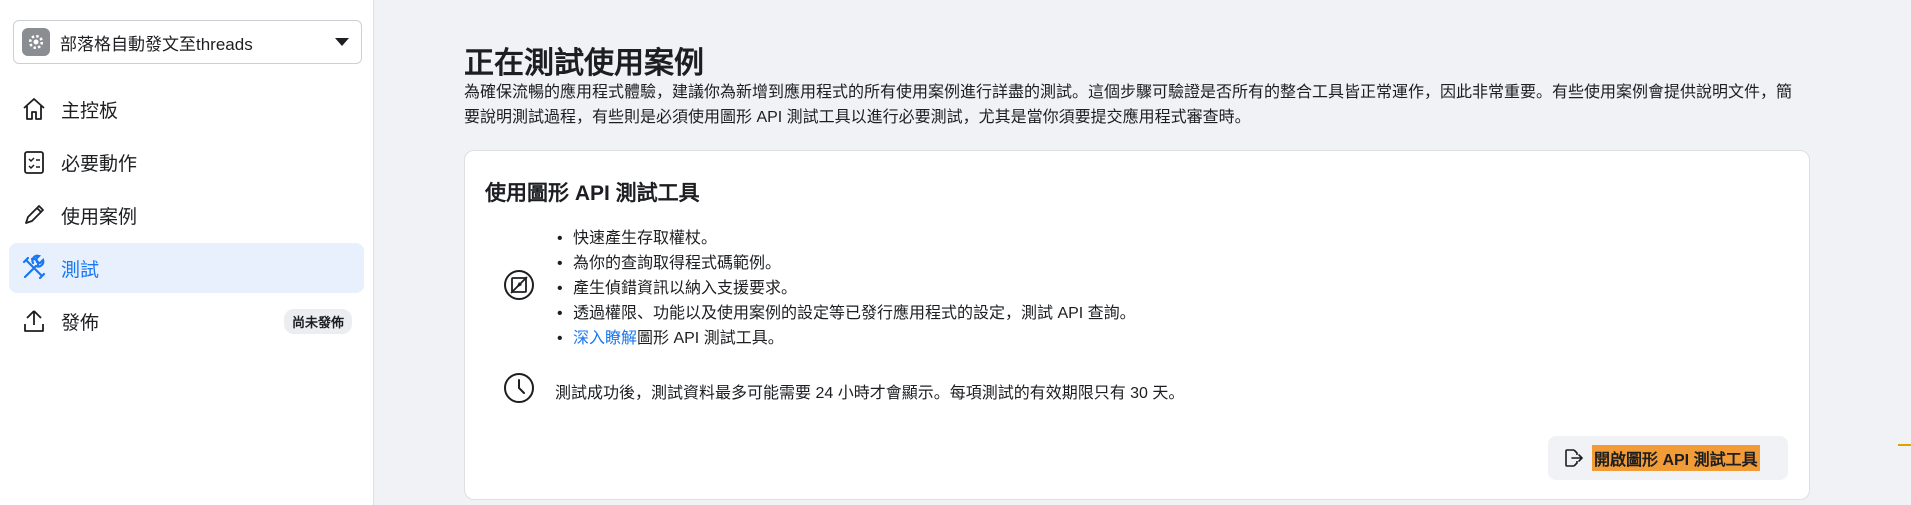  Describe the element at coordinates (186, 268) in the screenshot. I see `sidebar-item-testing: 測試` at that location.